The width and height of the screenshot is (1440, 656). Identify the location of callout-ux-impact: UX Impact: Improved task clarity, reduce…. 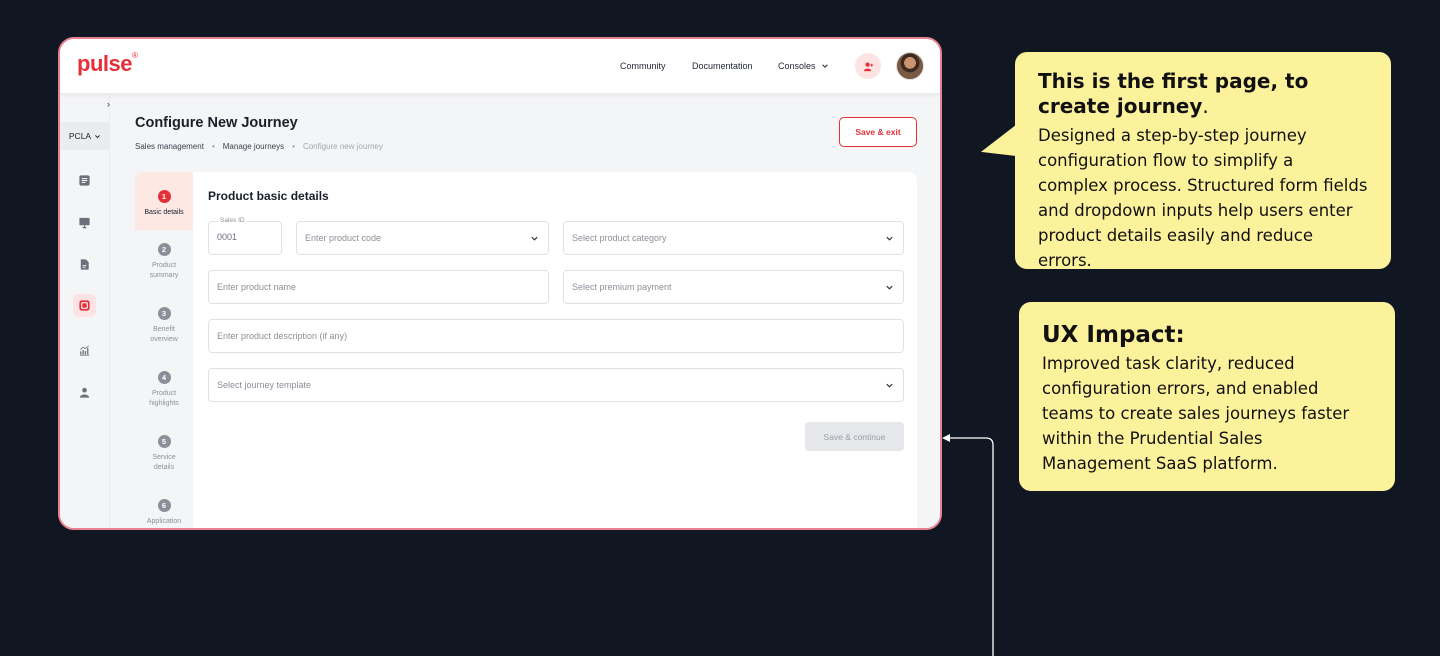
(1207, 396).